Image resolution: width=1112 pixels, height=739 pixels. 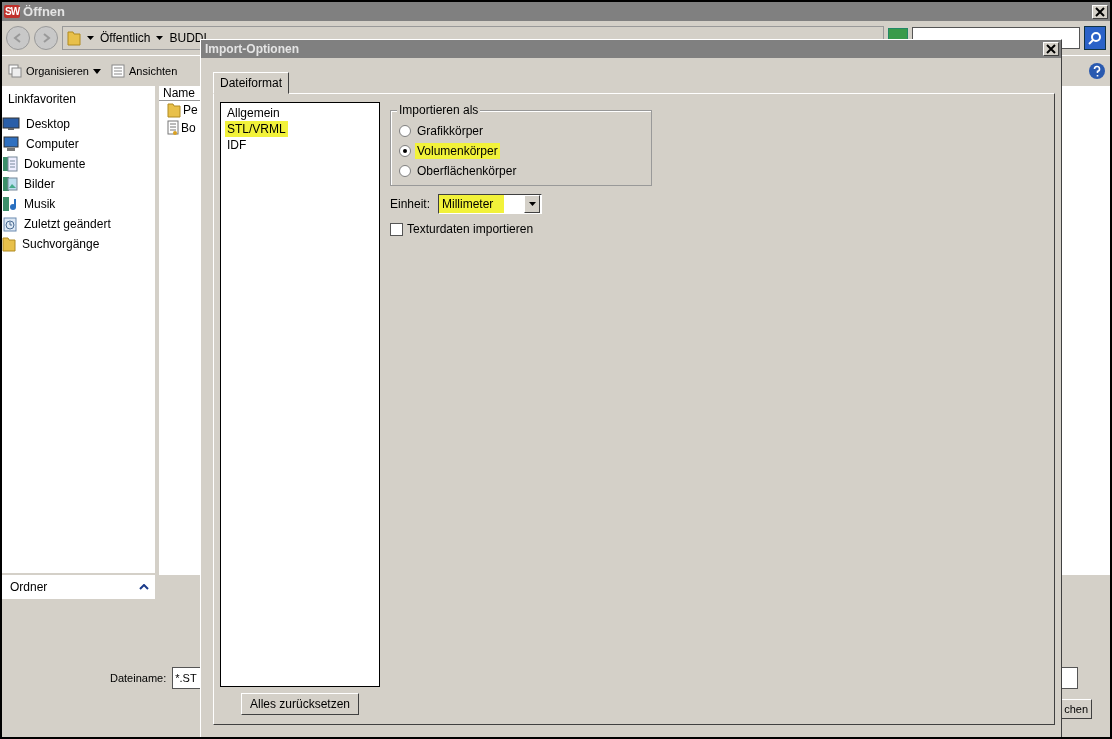 What do you see at coordinates (138, 678) in the screenshot?
I see `field-label: Dateiname:` at bounding box center [138, 678].